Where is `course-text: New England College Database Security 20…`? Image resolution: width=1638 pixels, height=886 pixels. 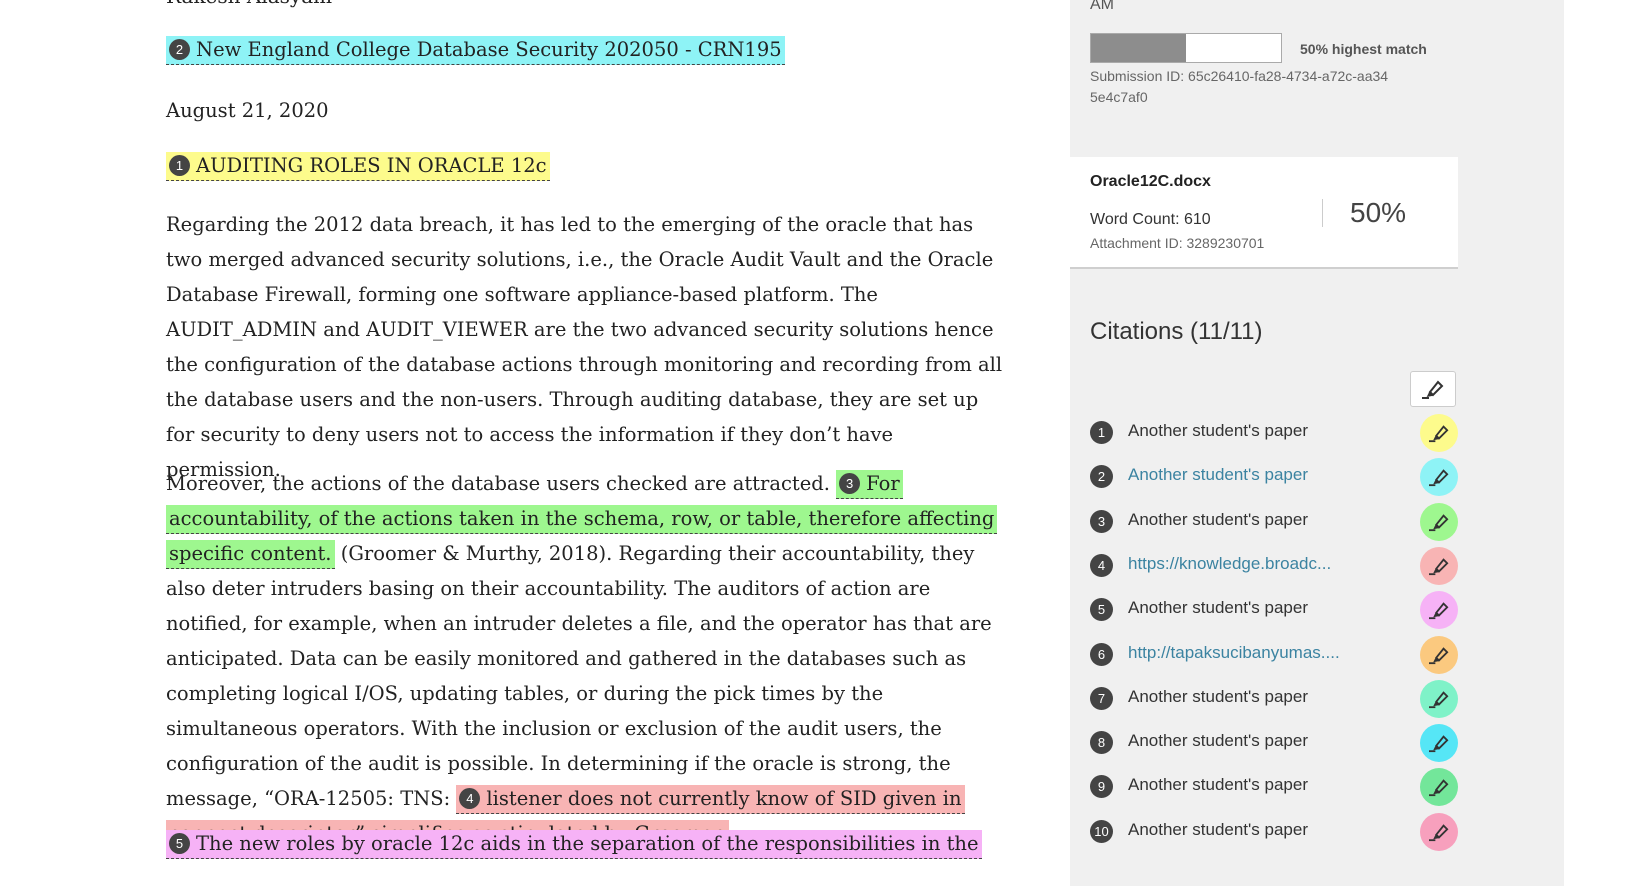 course-text: New England College Database Security 20… is located at coordinates (489, 49).